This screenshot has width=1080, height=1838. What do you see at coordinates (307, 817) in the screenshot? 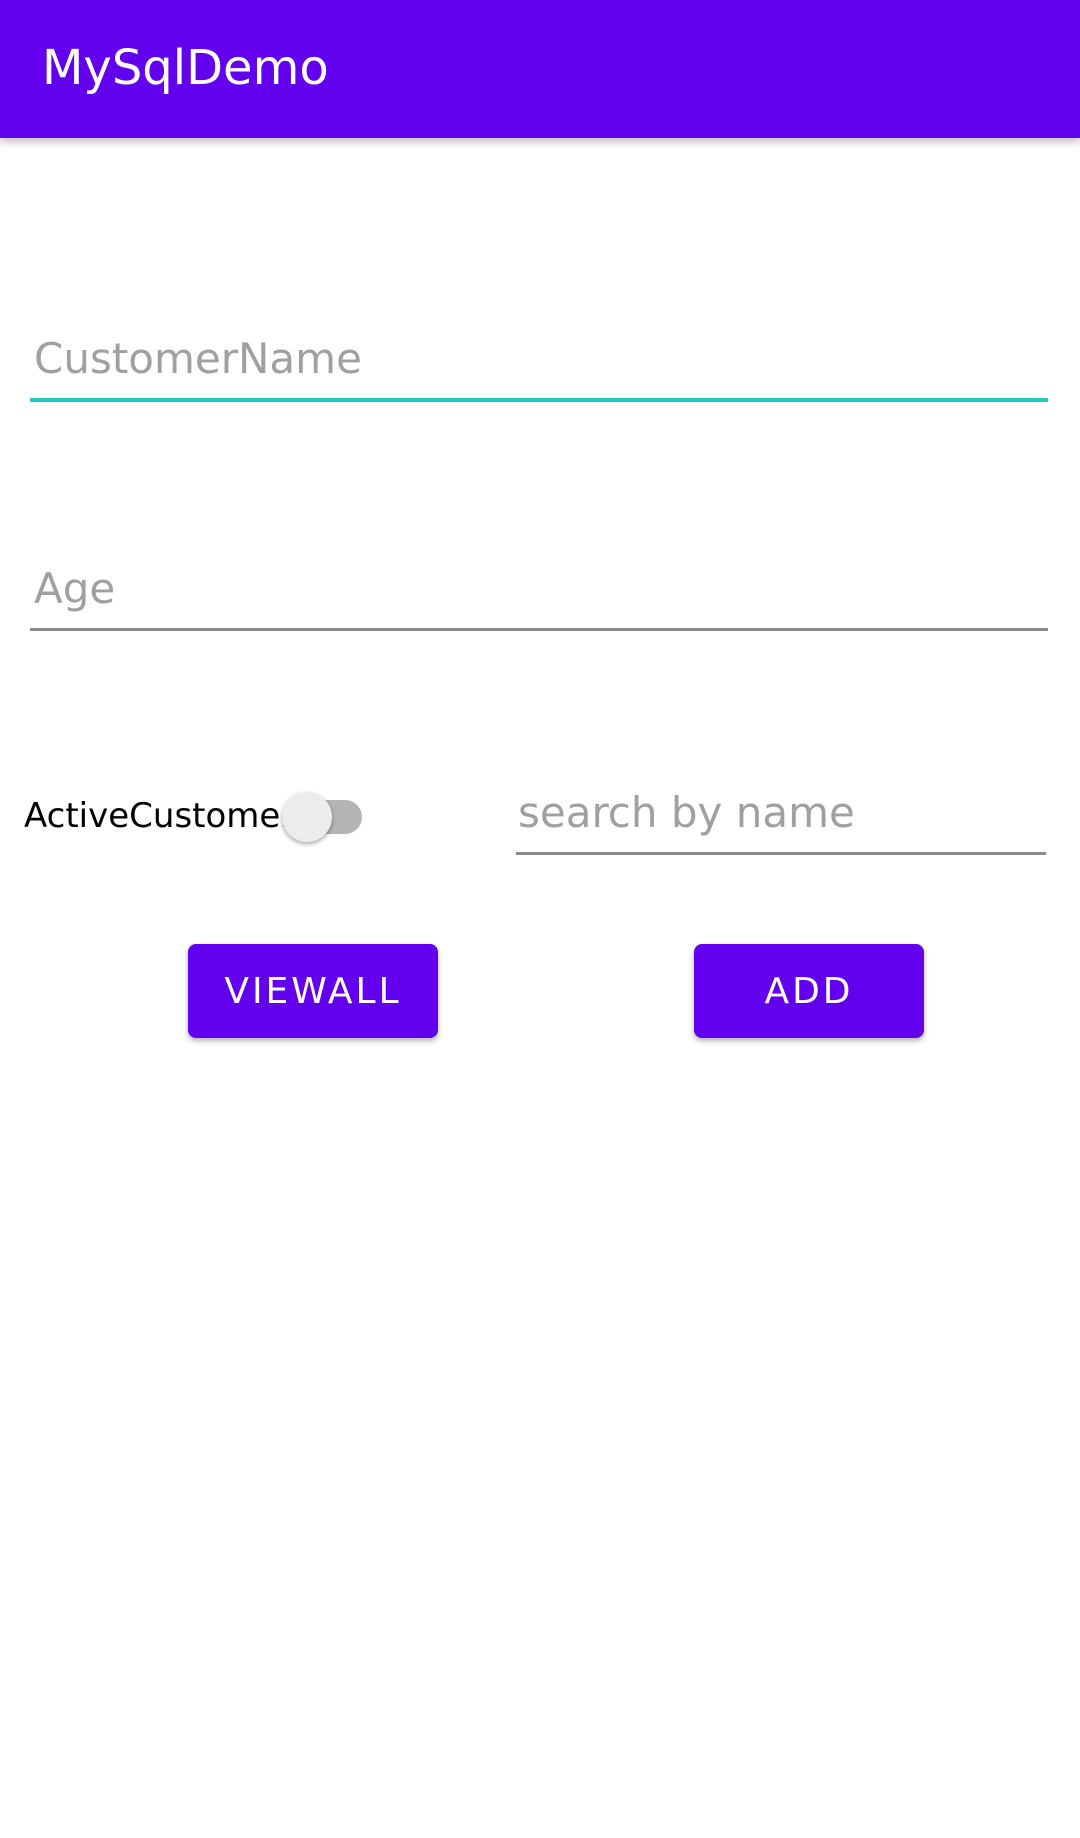
I see `switch-thumb` at bounding box center [307, 817].